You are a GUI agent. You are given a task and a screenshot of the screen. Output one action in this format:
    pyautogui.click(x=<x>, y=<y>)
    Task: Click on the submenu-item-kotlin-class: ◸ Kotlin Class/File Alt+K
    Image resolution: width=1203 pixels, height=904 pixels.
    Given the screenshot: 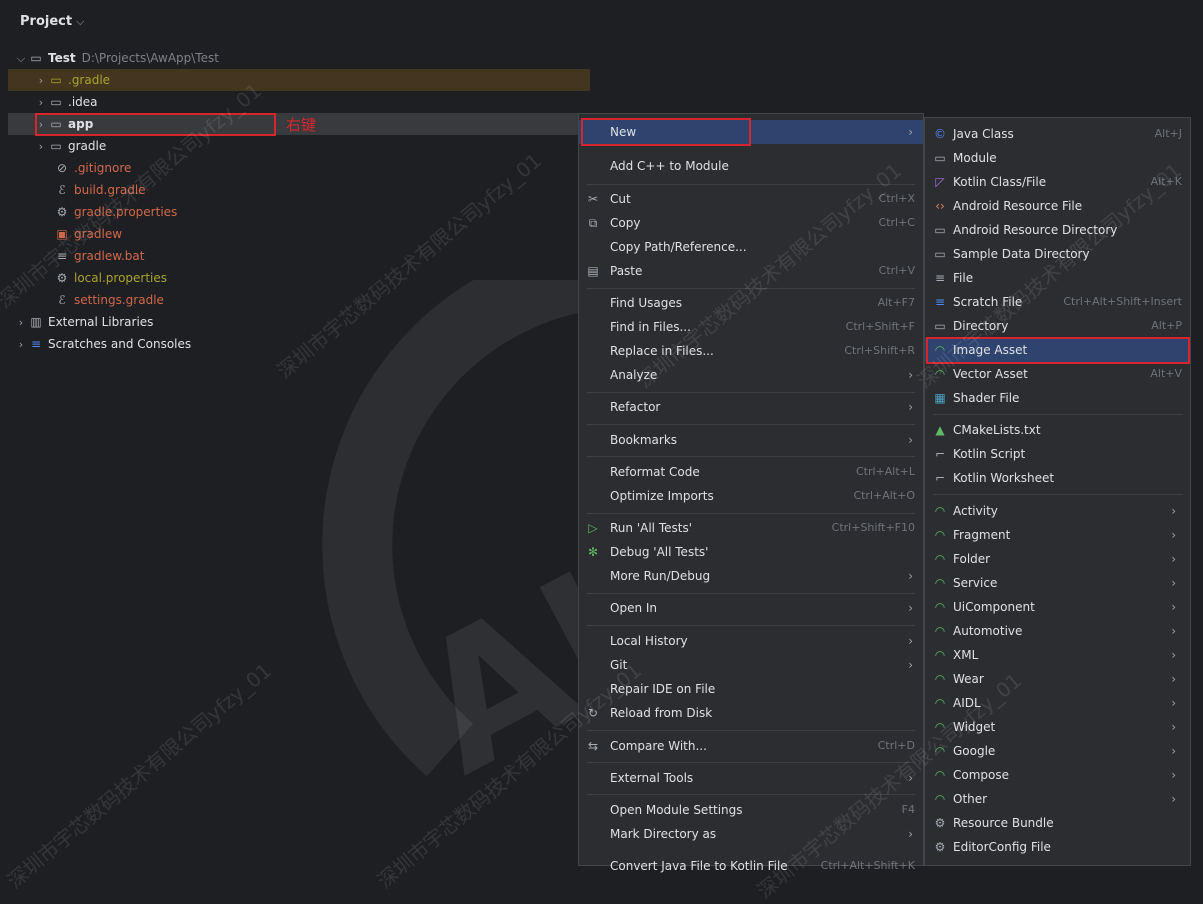 What is the action you would take?
    pyautogui.click(x=1057, y=182)
    